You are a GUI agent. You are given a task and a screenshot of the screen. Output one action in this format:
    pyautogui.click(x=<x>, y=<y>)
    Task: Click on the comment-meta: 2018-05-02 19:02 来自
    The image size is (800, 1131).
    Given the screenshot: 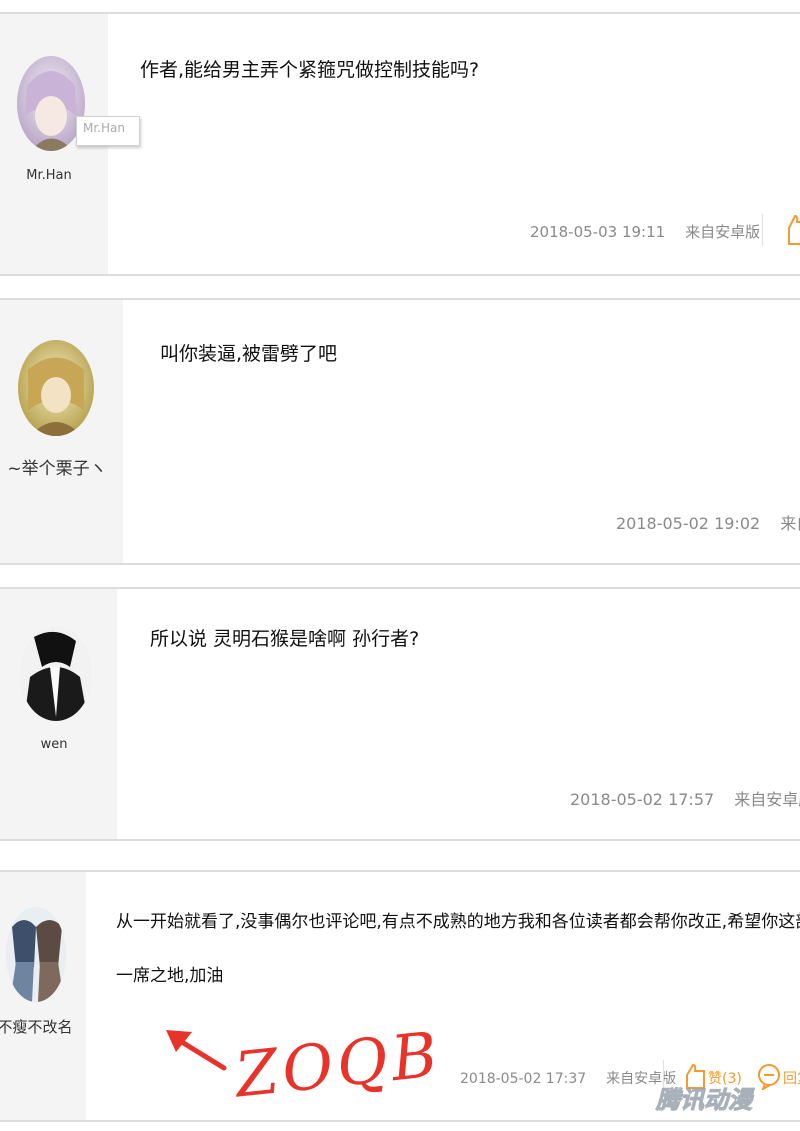 What is the action you would take?
    pyautogui.click(x=708, y=522)
    